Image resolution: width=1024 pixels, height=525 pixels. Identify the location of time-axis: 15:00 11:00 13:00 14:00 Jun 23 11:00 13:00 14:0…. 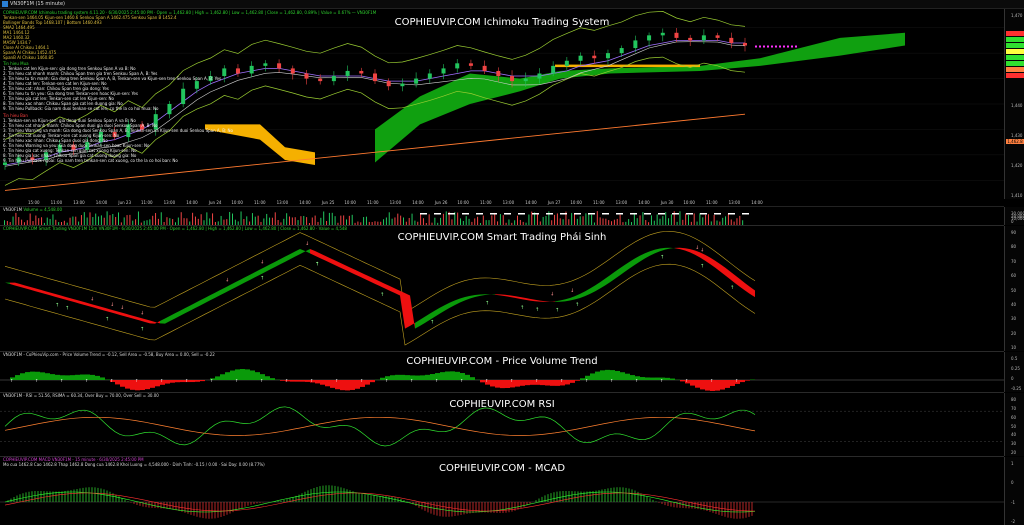
(502, 203).